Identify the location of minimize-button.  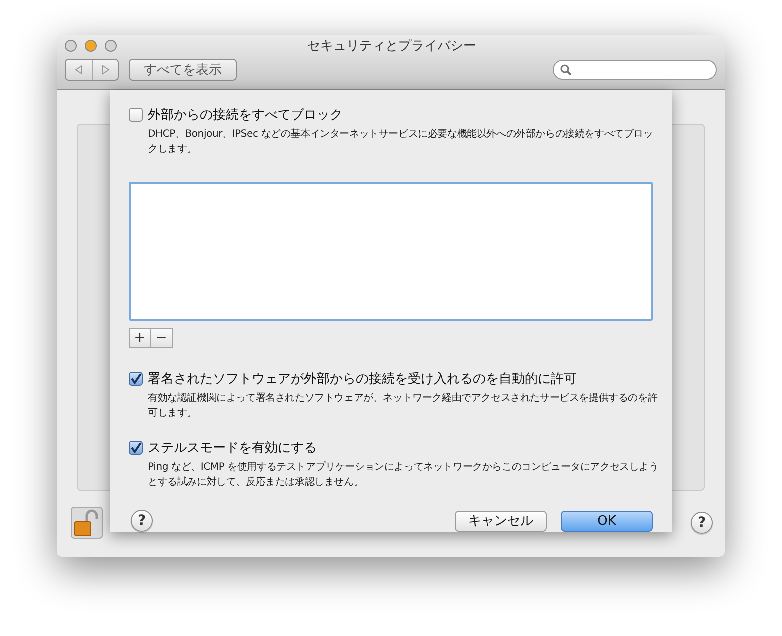
(91, 46).